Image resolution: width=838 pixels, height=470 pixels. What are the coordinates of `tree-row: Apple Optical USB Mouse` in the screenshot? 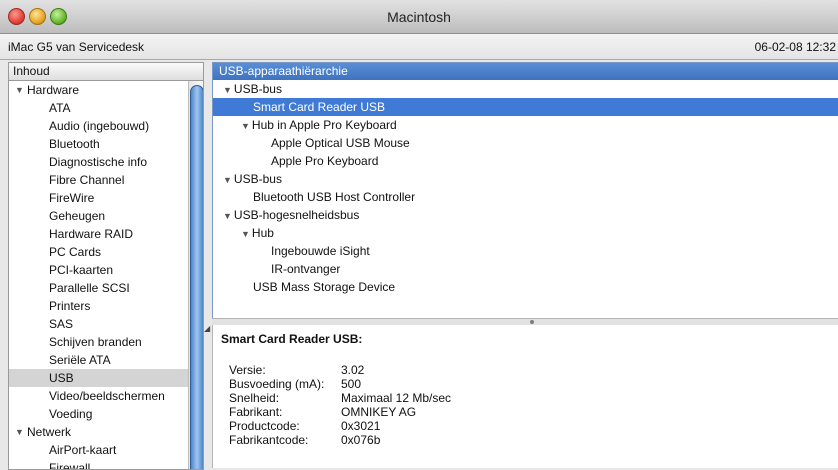 It's located at (525, 143).